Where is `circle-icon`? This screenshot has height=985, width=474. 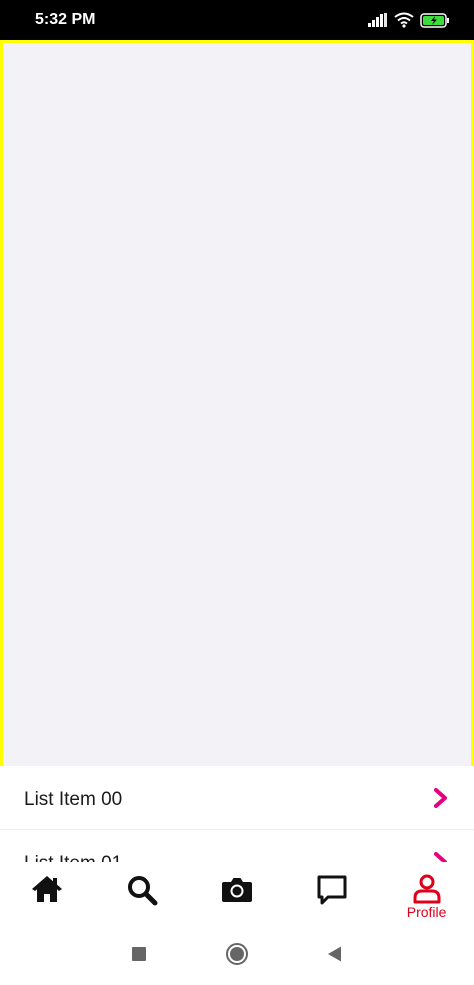 circle-icon is located at coordinates (237, 956).